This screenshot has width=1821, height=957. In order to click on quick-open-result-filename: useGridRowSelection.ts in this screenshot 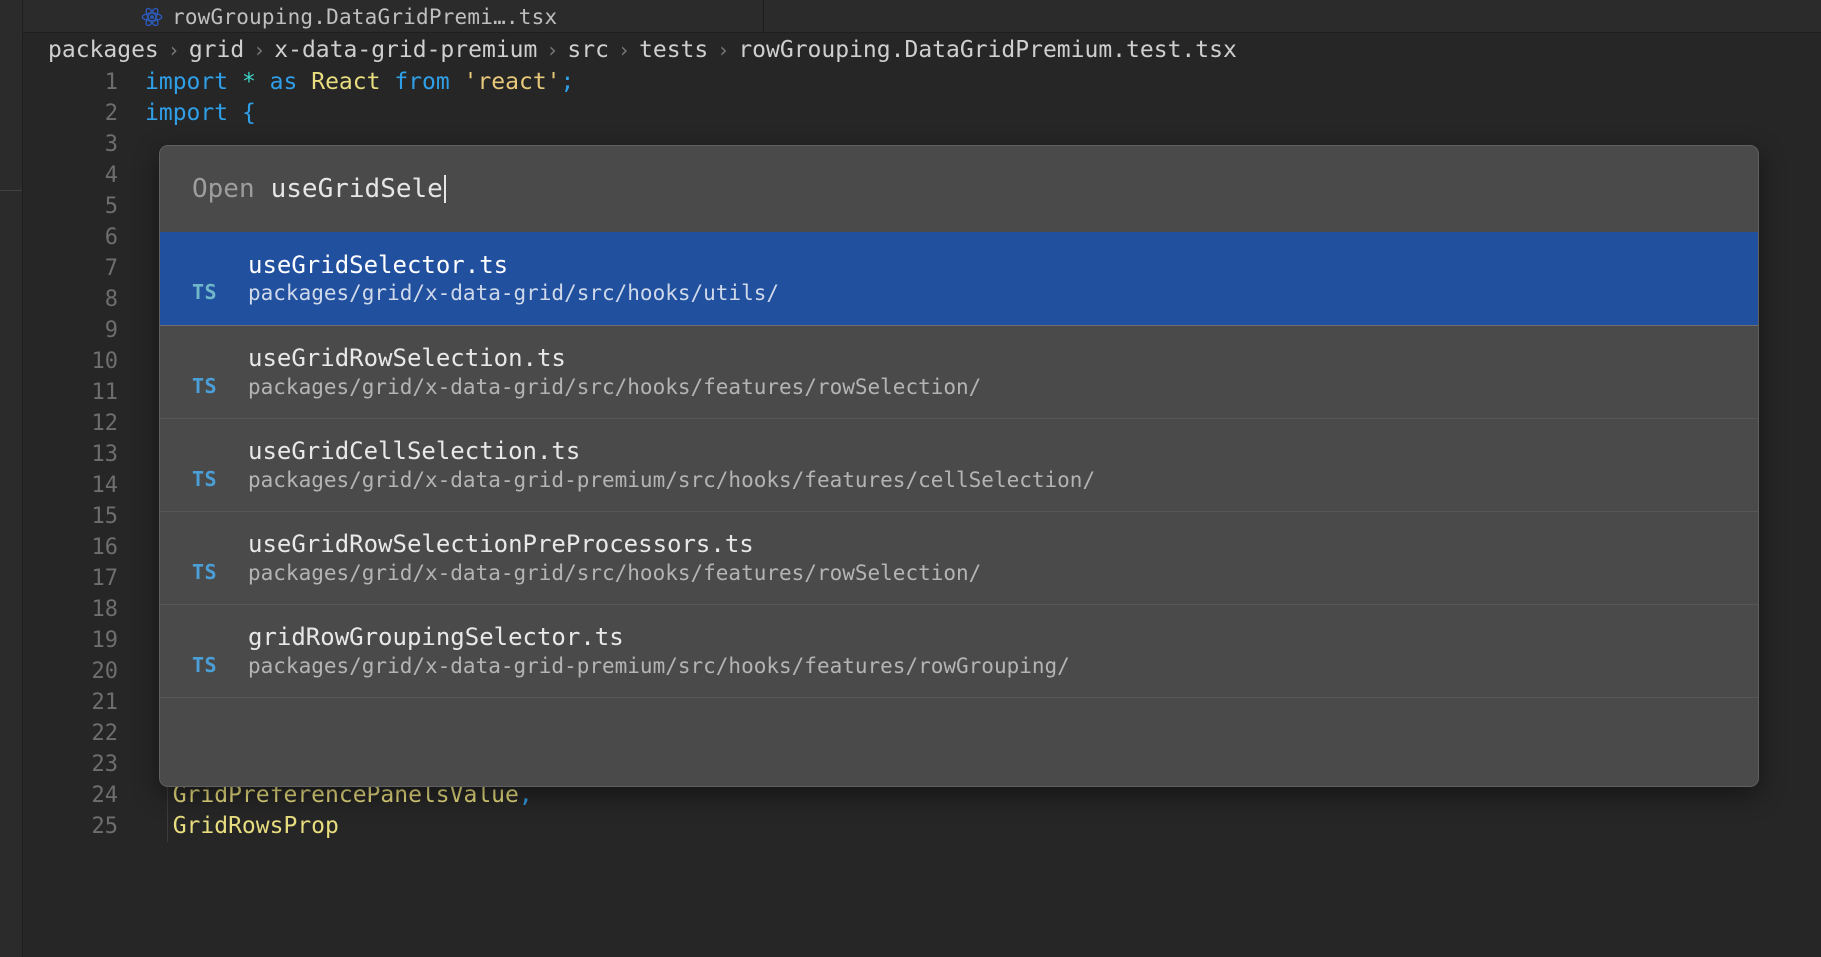, I will do `click(407, 358)`.